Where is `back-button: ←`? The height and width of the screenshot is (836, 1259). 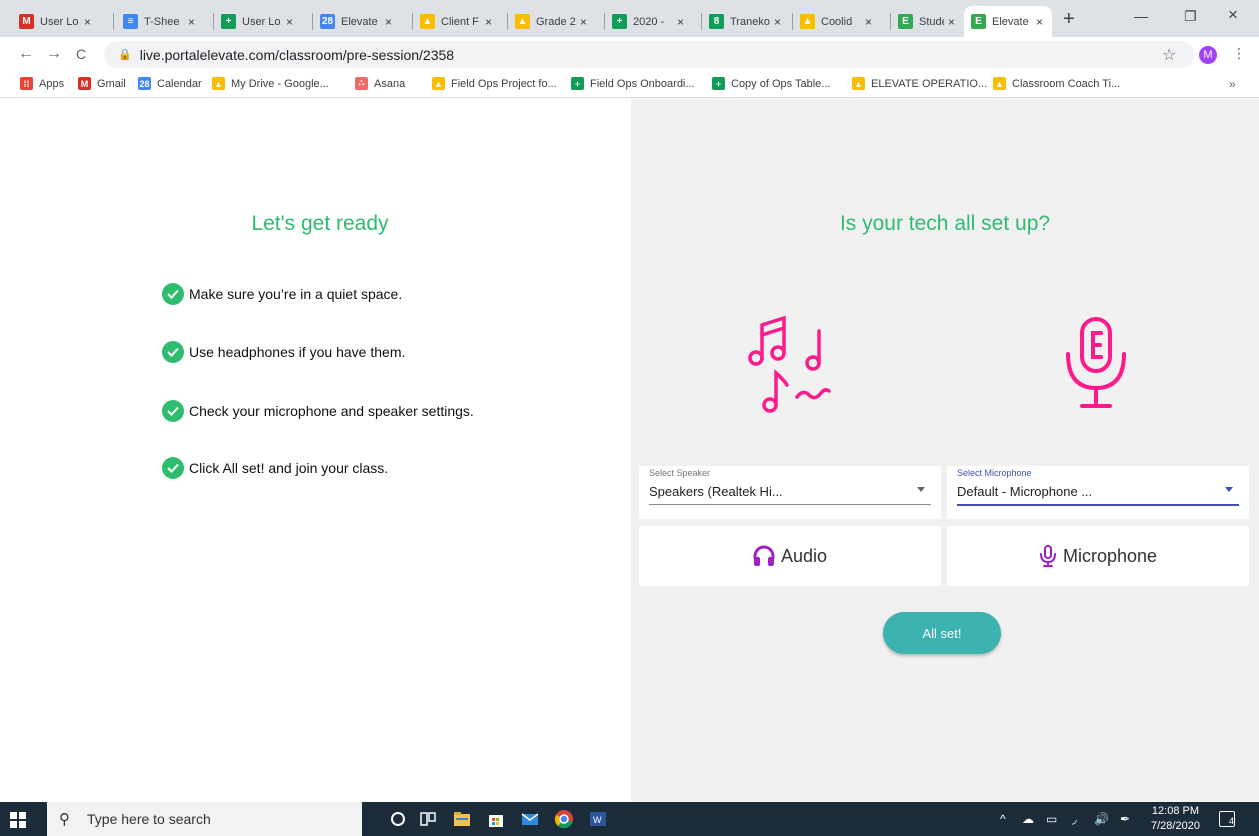
back-button: ← is located at coordinates (26, 54).